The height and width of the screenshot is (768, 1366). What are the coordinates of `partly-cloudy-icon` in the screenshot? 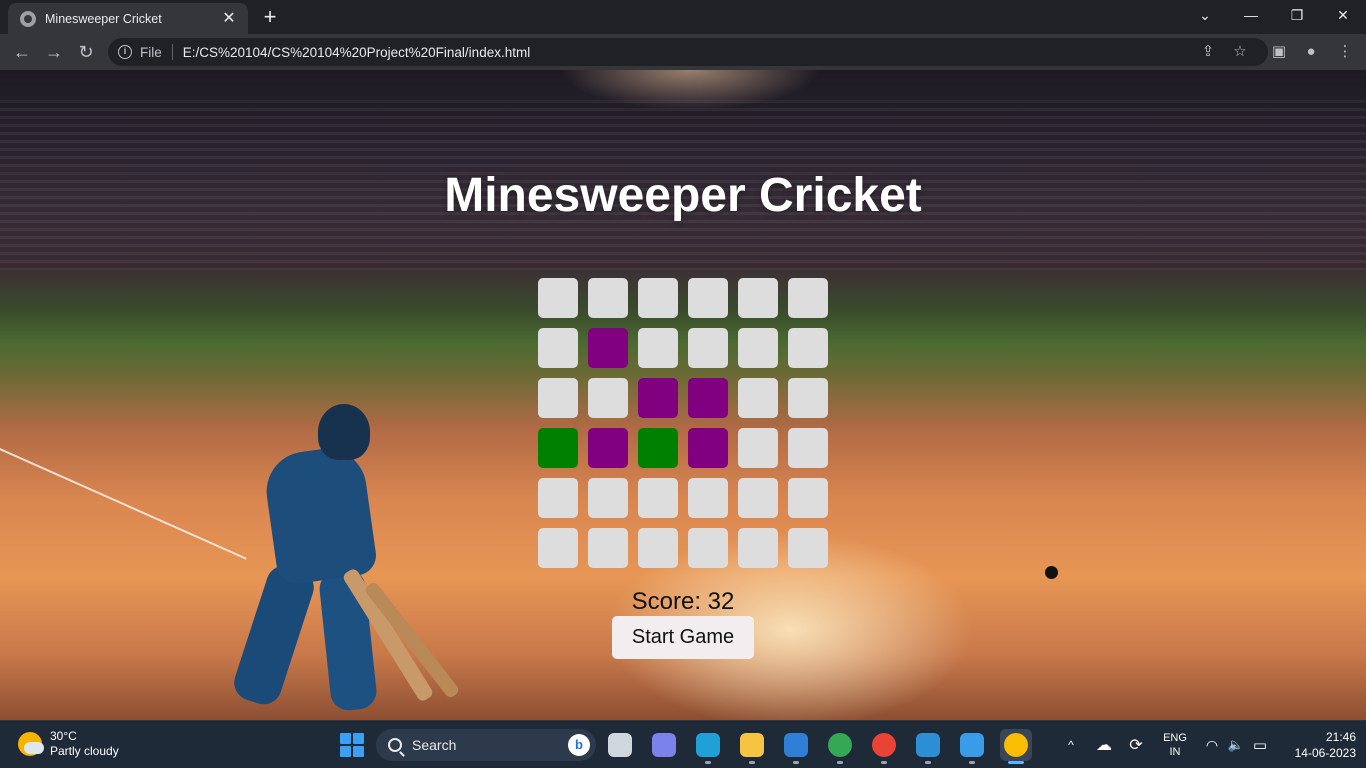 It's located at (31, 744).